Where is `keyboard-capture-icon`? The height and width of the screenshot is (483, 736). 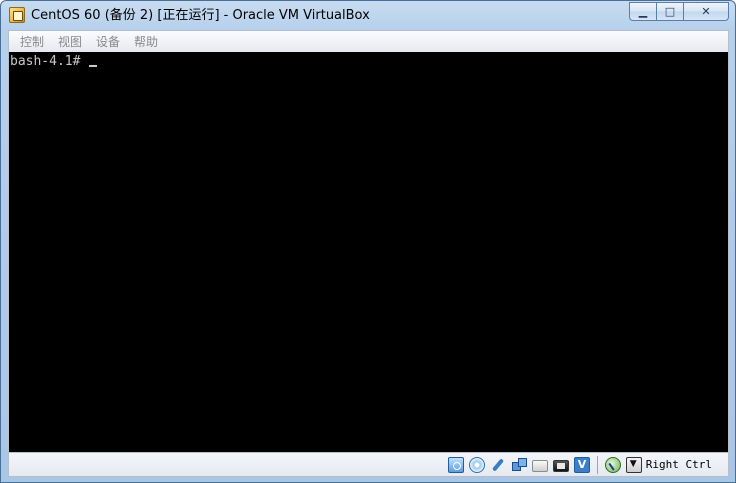 keyboard-capture-icon is located at coordinates (633, 464).